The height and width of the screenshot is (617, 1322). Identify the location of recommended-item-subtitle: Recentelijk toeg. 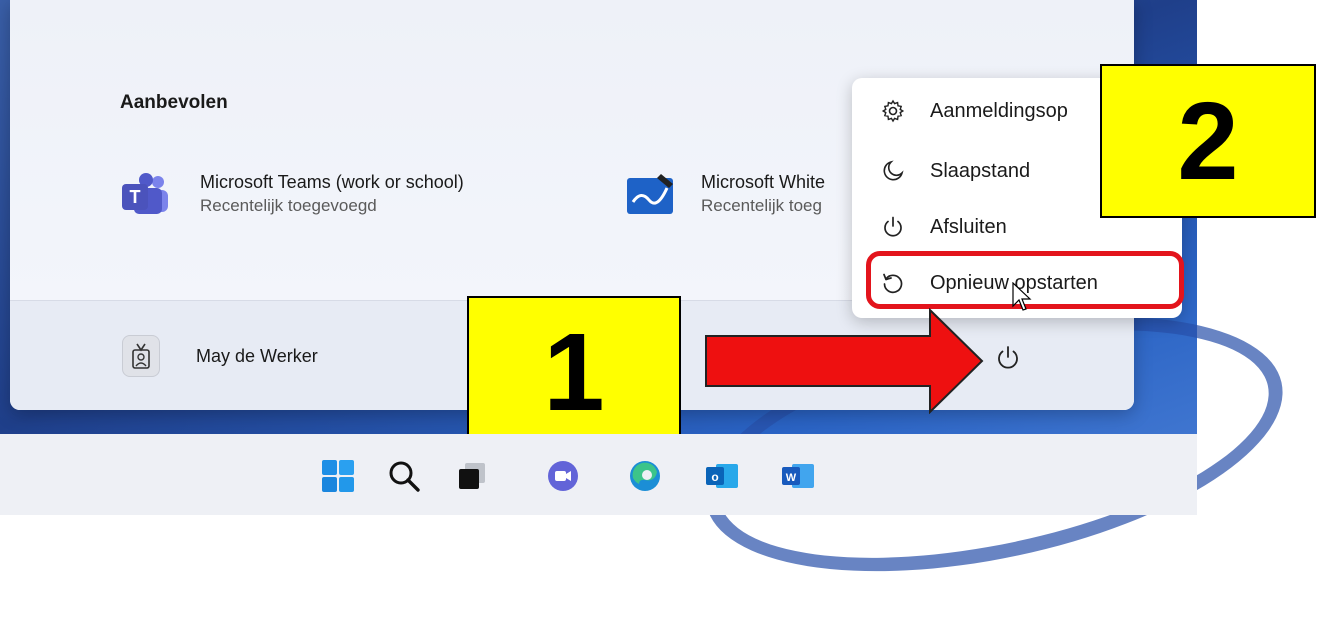
(761, 205).